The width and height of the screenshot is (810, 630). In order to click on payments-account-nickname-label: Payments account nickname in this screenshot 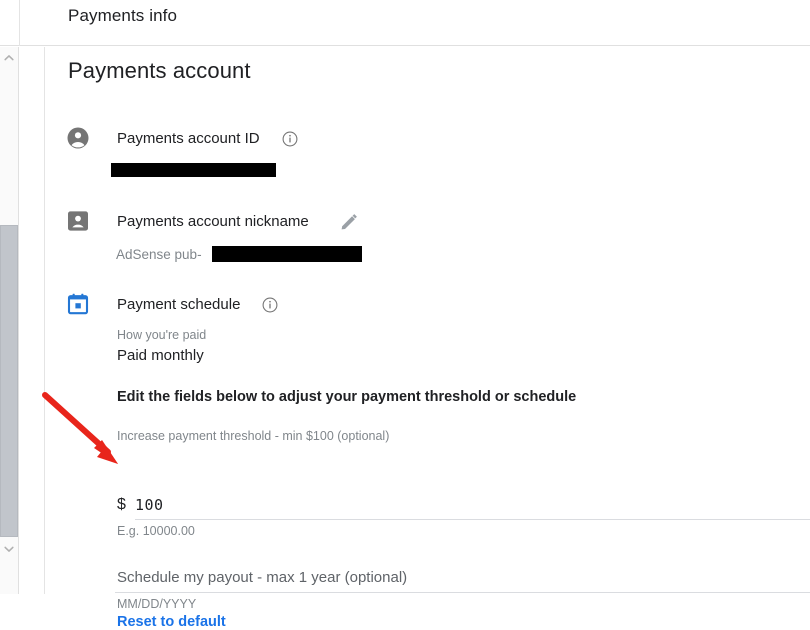, I will do `click(213, 221)`.